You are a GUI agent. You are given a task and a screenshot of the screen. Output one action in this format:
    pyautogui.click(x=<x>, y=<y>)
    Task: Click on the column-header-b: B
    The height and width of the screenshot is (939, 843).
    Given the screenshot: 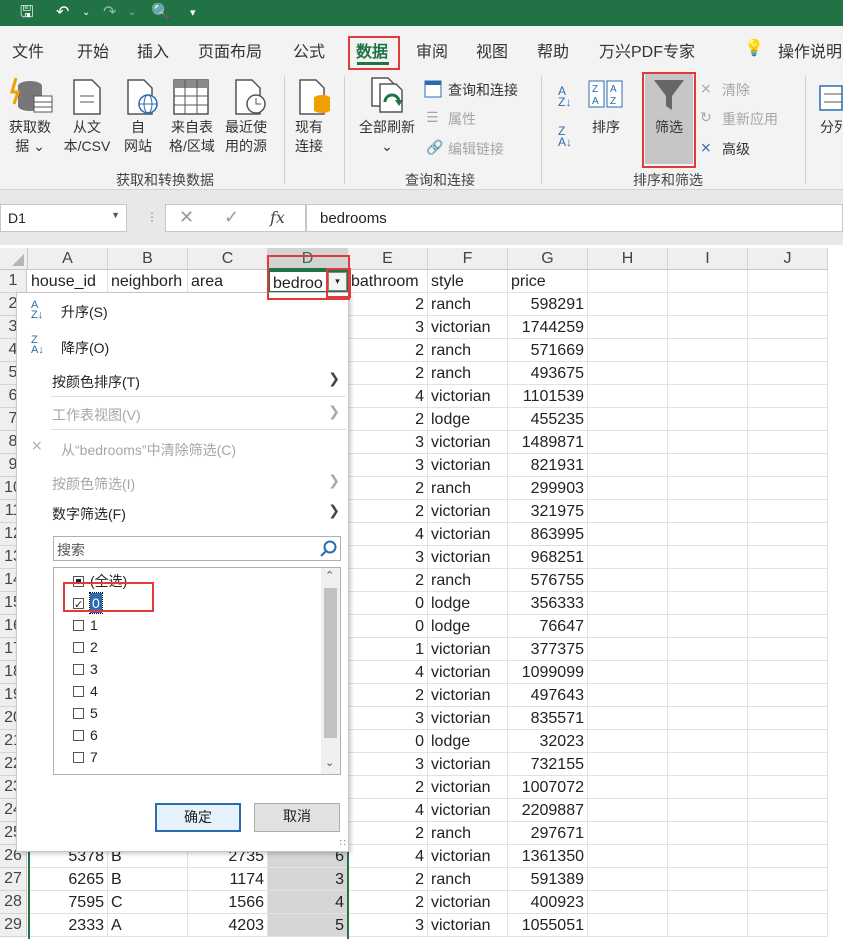 What is the action you would take?
    pyautogui.click(x=148, y=259)
    